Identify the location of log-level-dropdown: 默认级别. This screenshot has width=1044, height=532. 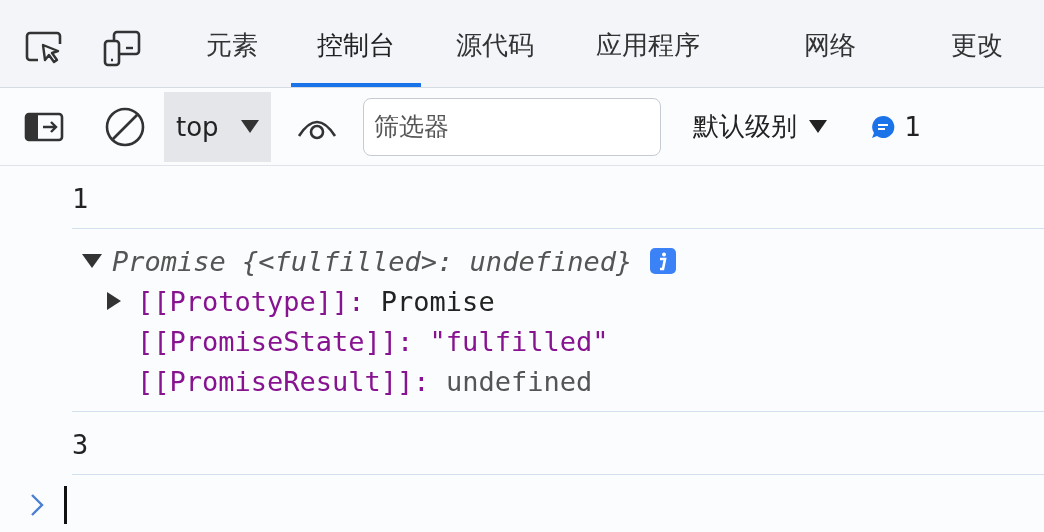
(759, 126).